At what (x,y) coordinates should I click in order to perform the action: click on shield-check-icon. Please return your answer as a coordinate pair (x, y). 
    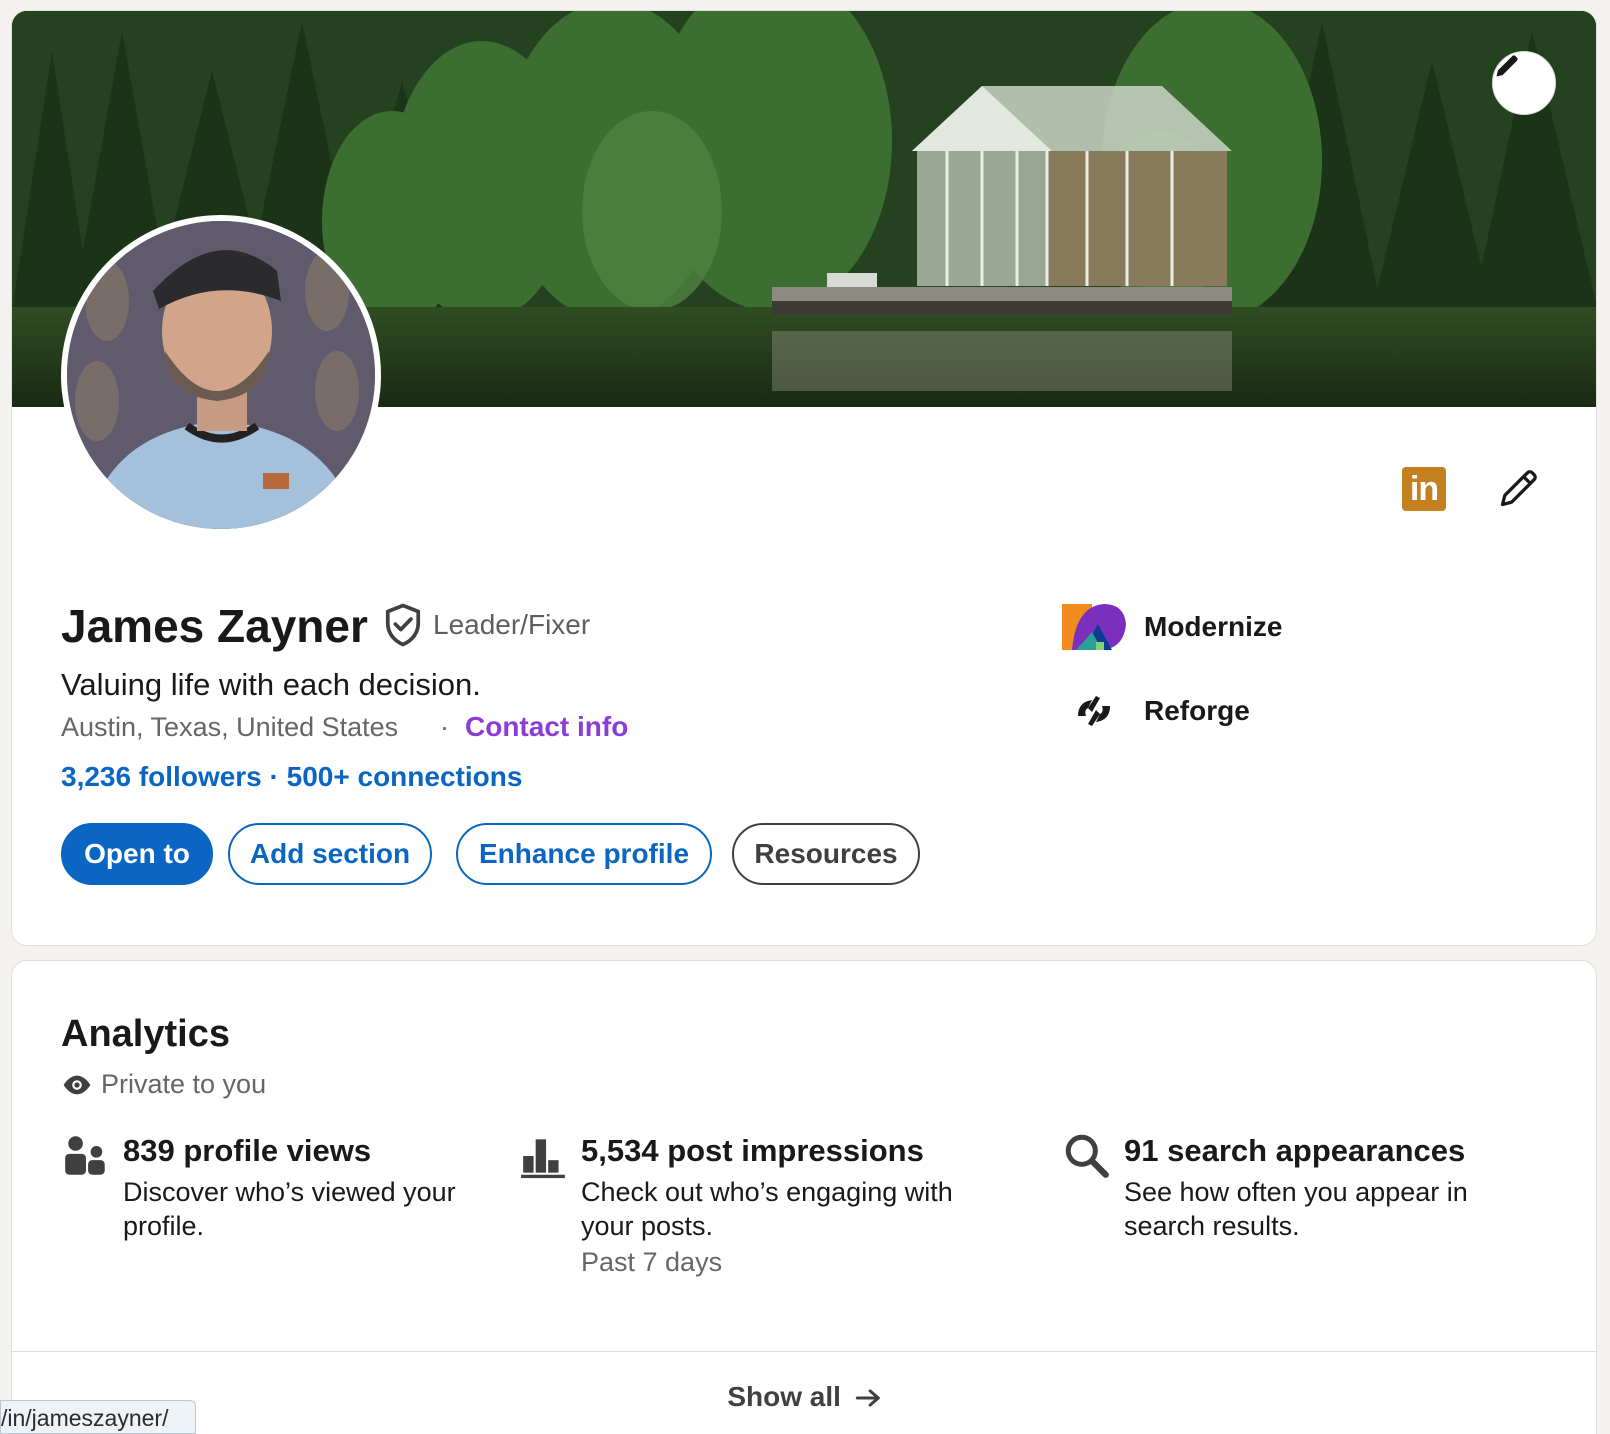
    Looking at the image, I should click on (403, 625).